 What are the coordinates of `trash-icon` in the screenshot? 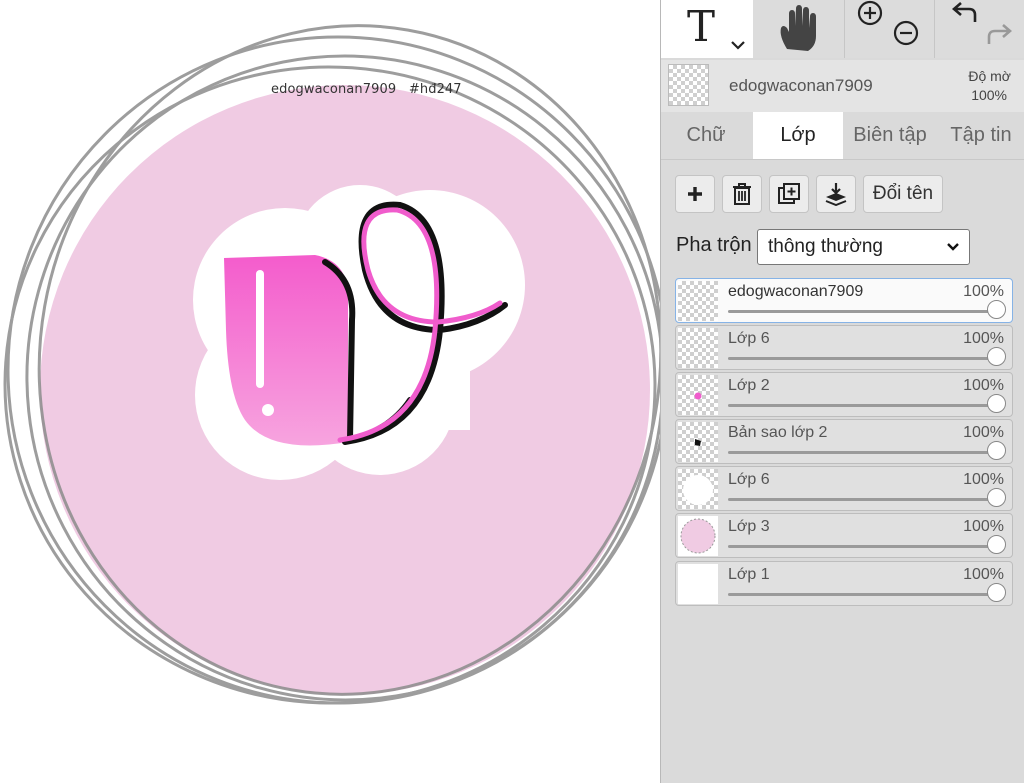 It's located at (742, 194).